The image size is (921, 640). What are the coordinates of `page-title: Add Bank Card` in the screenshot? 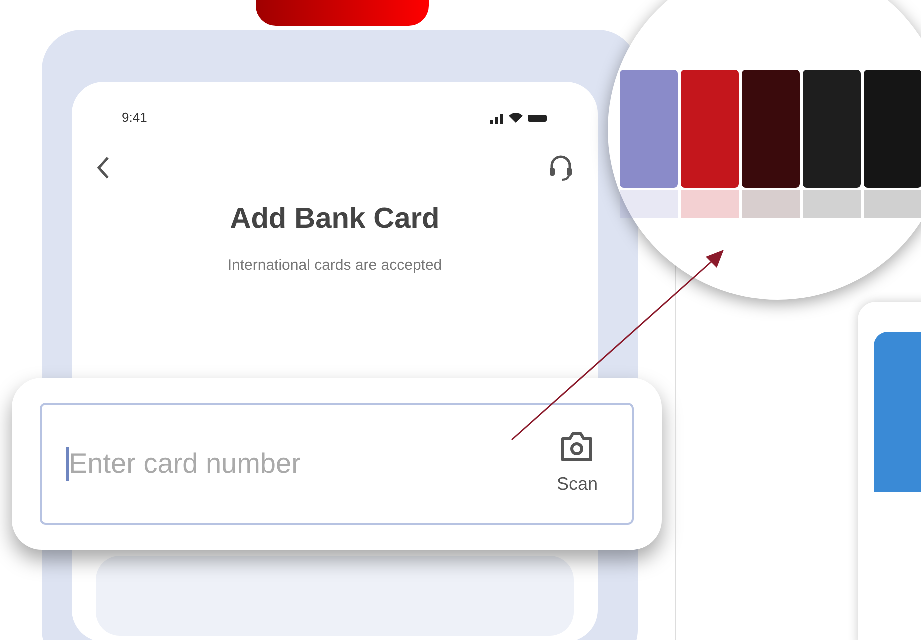 It's located at (335, 219).